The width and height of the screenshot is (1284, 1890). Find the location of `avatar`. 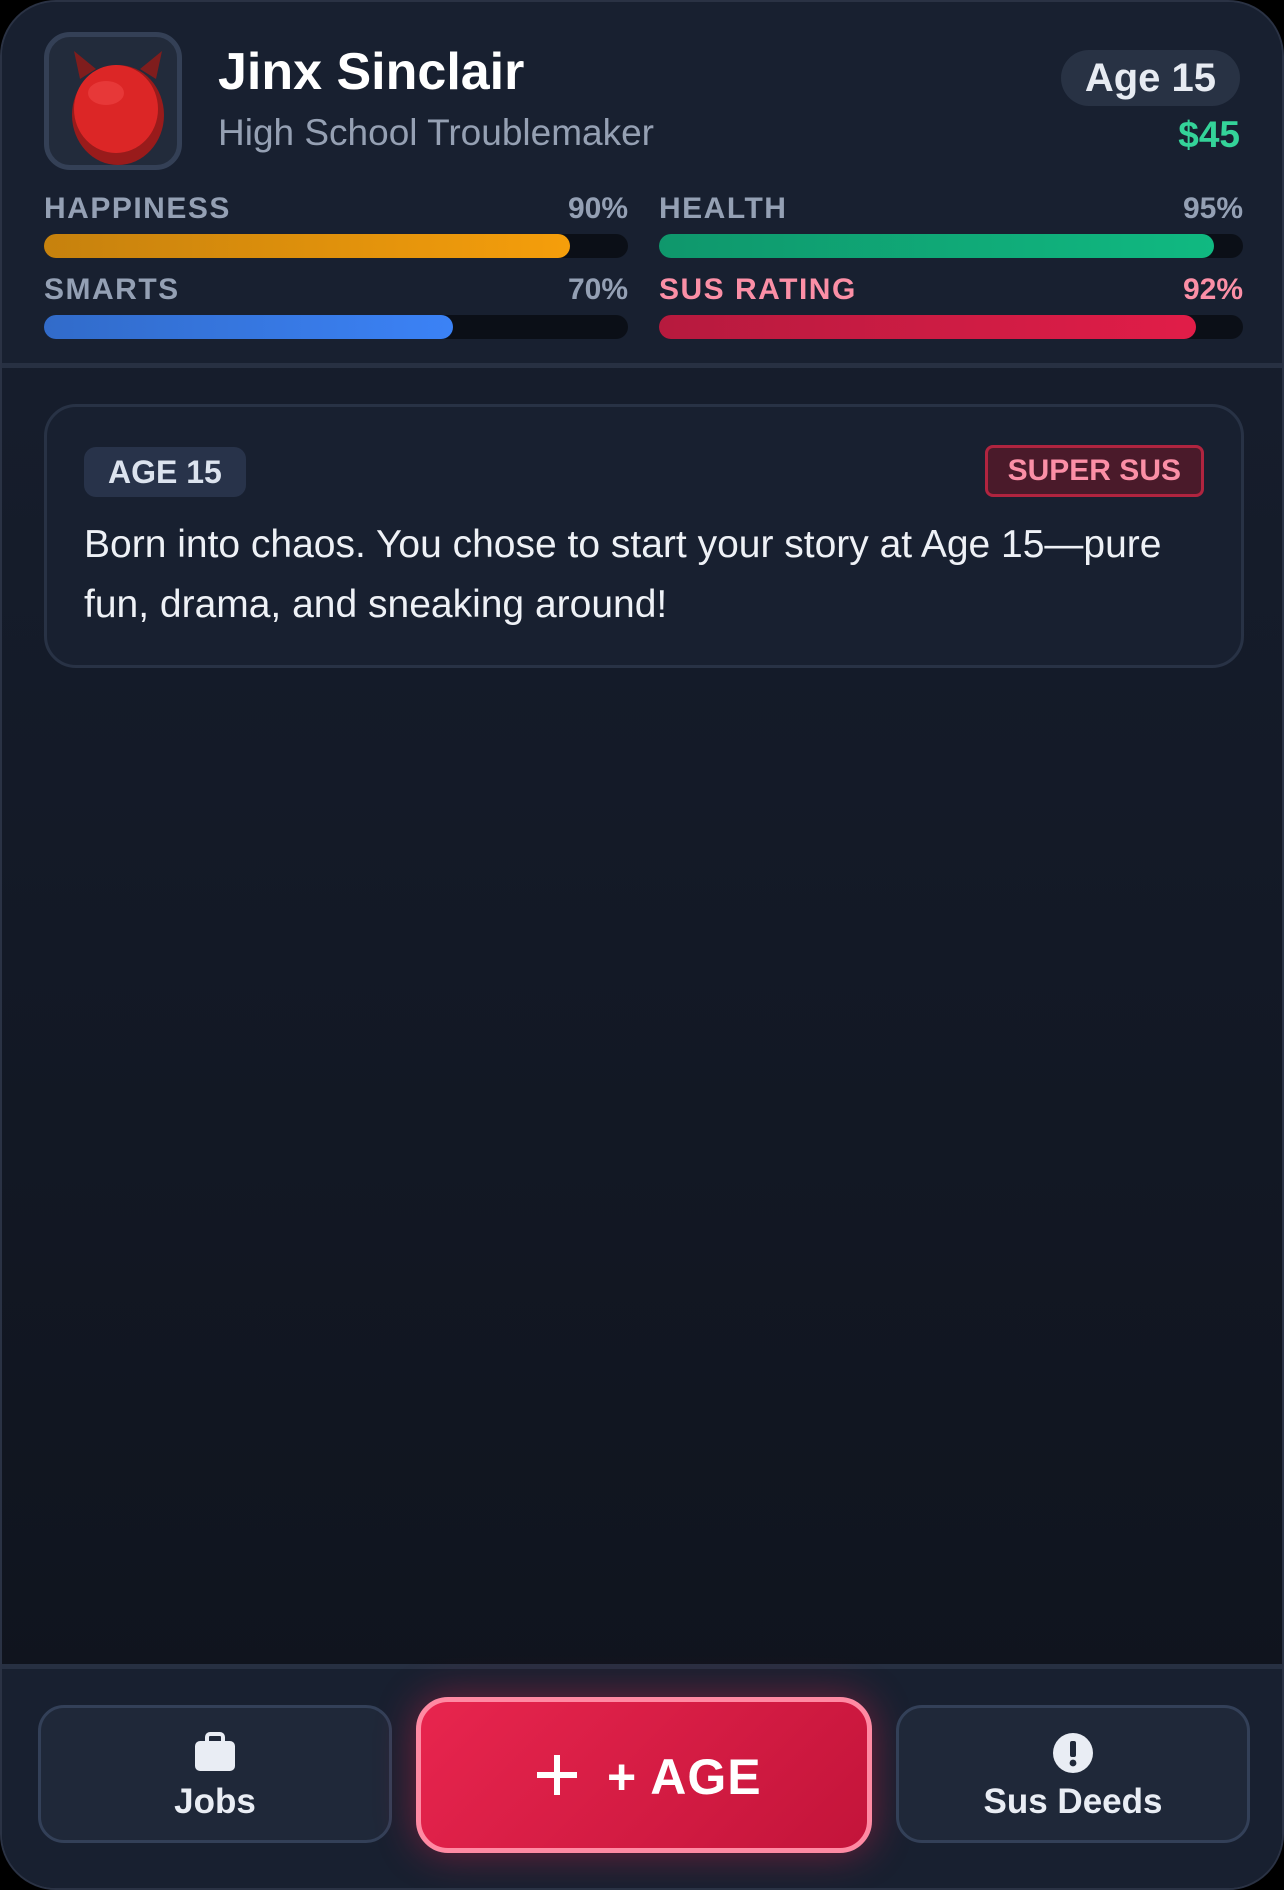

avatar is located at coordinates (113, 101).